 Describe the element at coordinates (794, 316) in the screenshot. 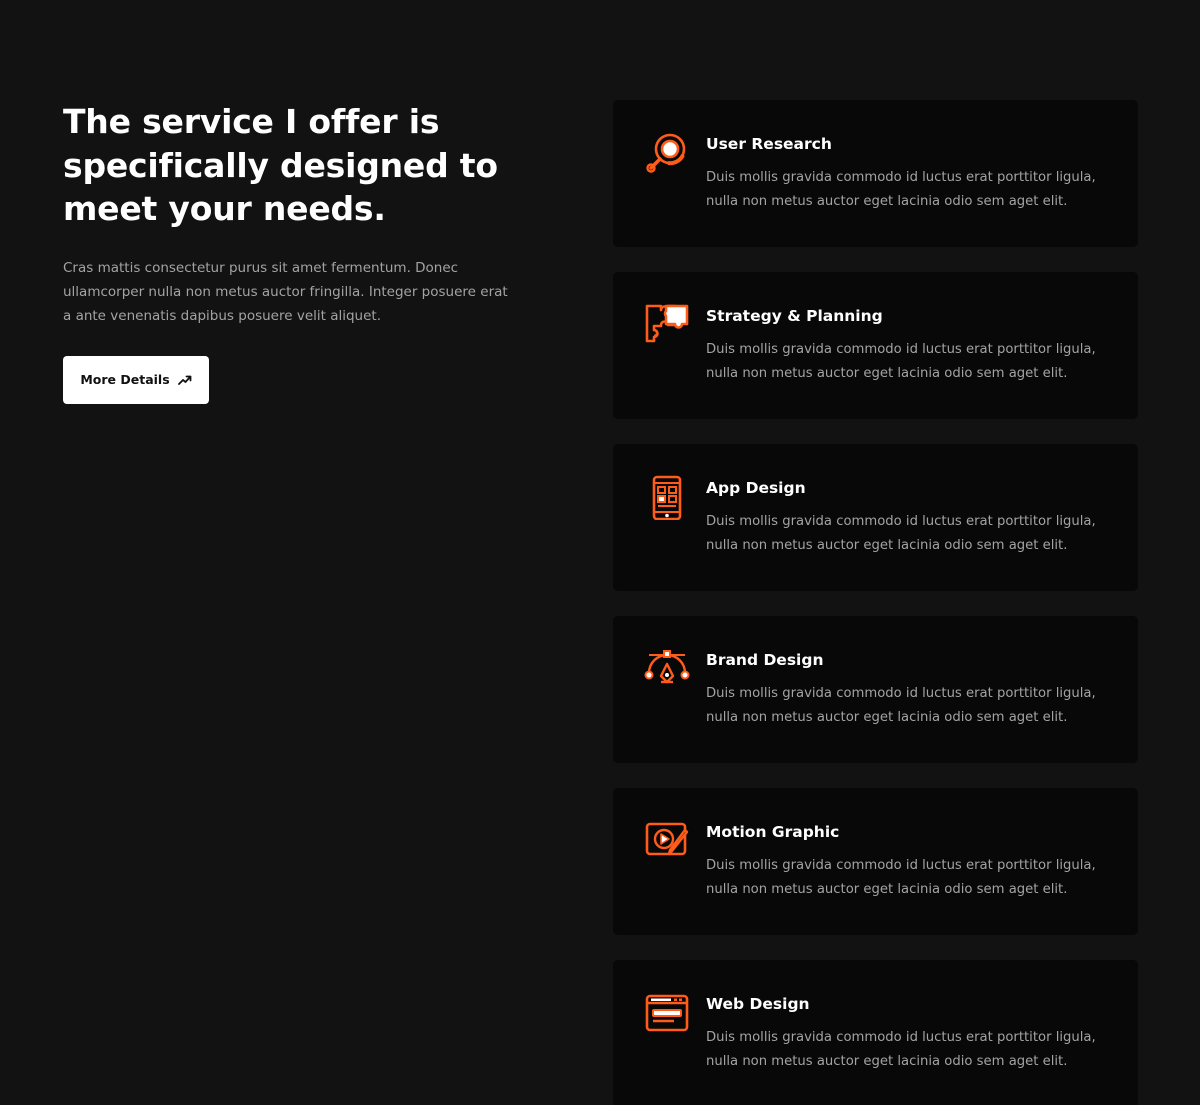

I see `service-title: Strategy & Planning` at that location.